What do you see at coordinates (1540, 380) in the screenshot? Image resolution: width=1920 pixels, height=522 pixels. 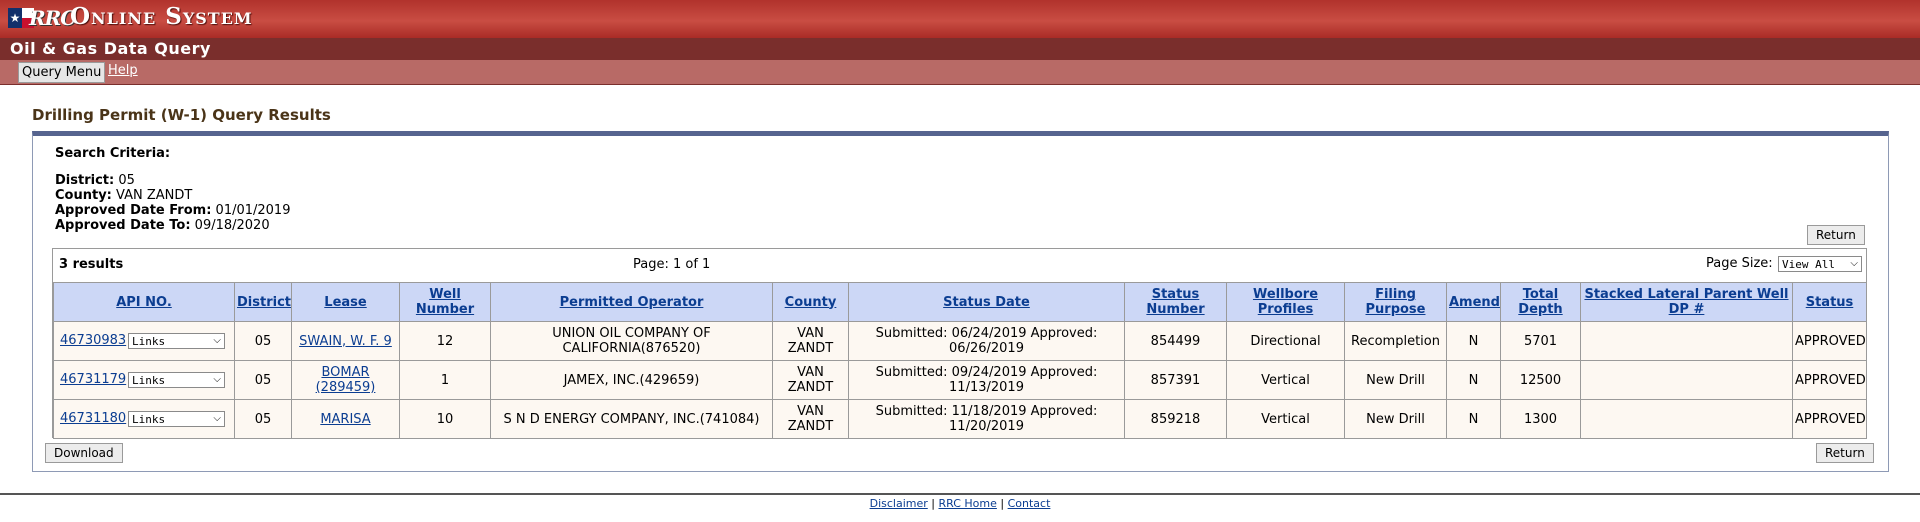 I see `cell-total-depth: 12500` at bounding box center [1540, 380].